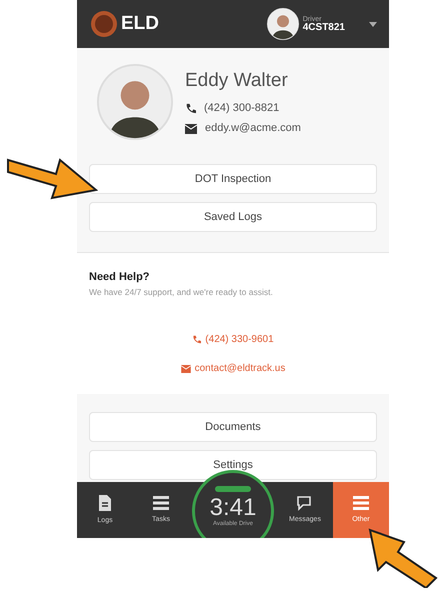  Describe the element at coordinates (242, 108) in the screenshot. I see `phone-text: (424) 300-8821` at that location.